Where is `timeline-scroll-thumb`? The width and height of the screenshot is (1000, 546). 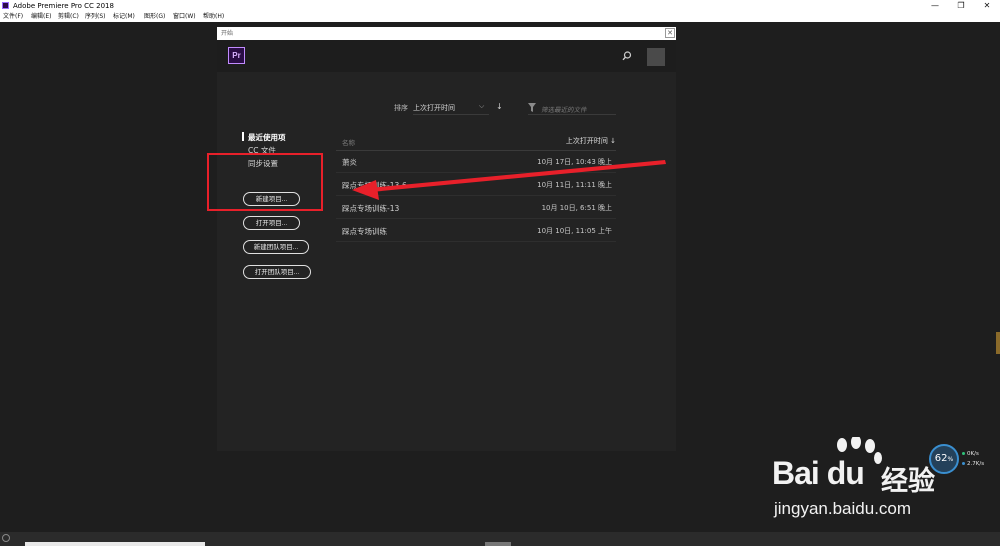 timeline-scroll-thumb is located at coordinates (498, 544).